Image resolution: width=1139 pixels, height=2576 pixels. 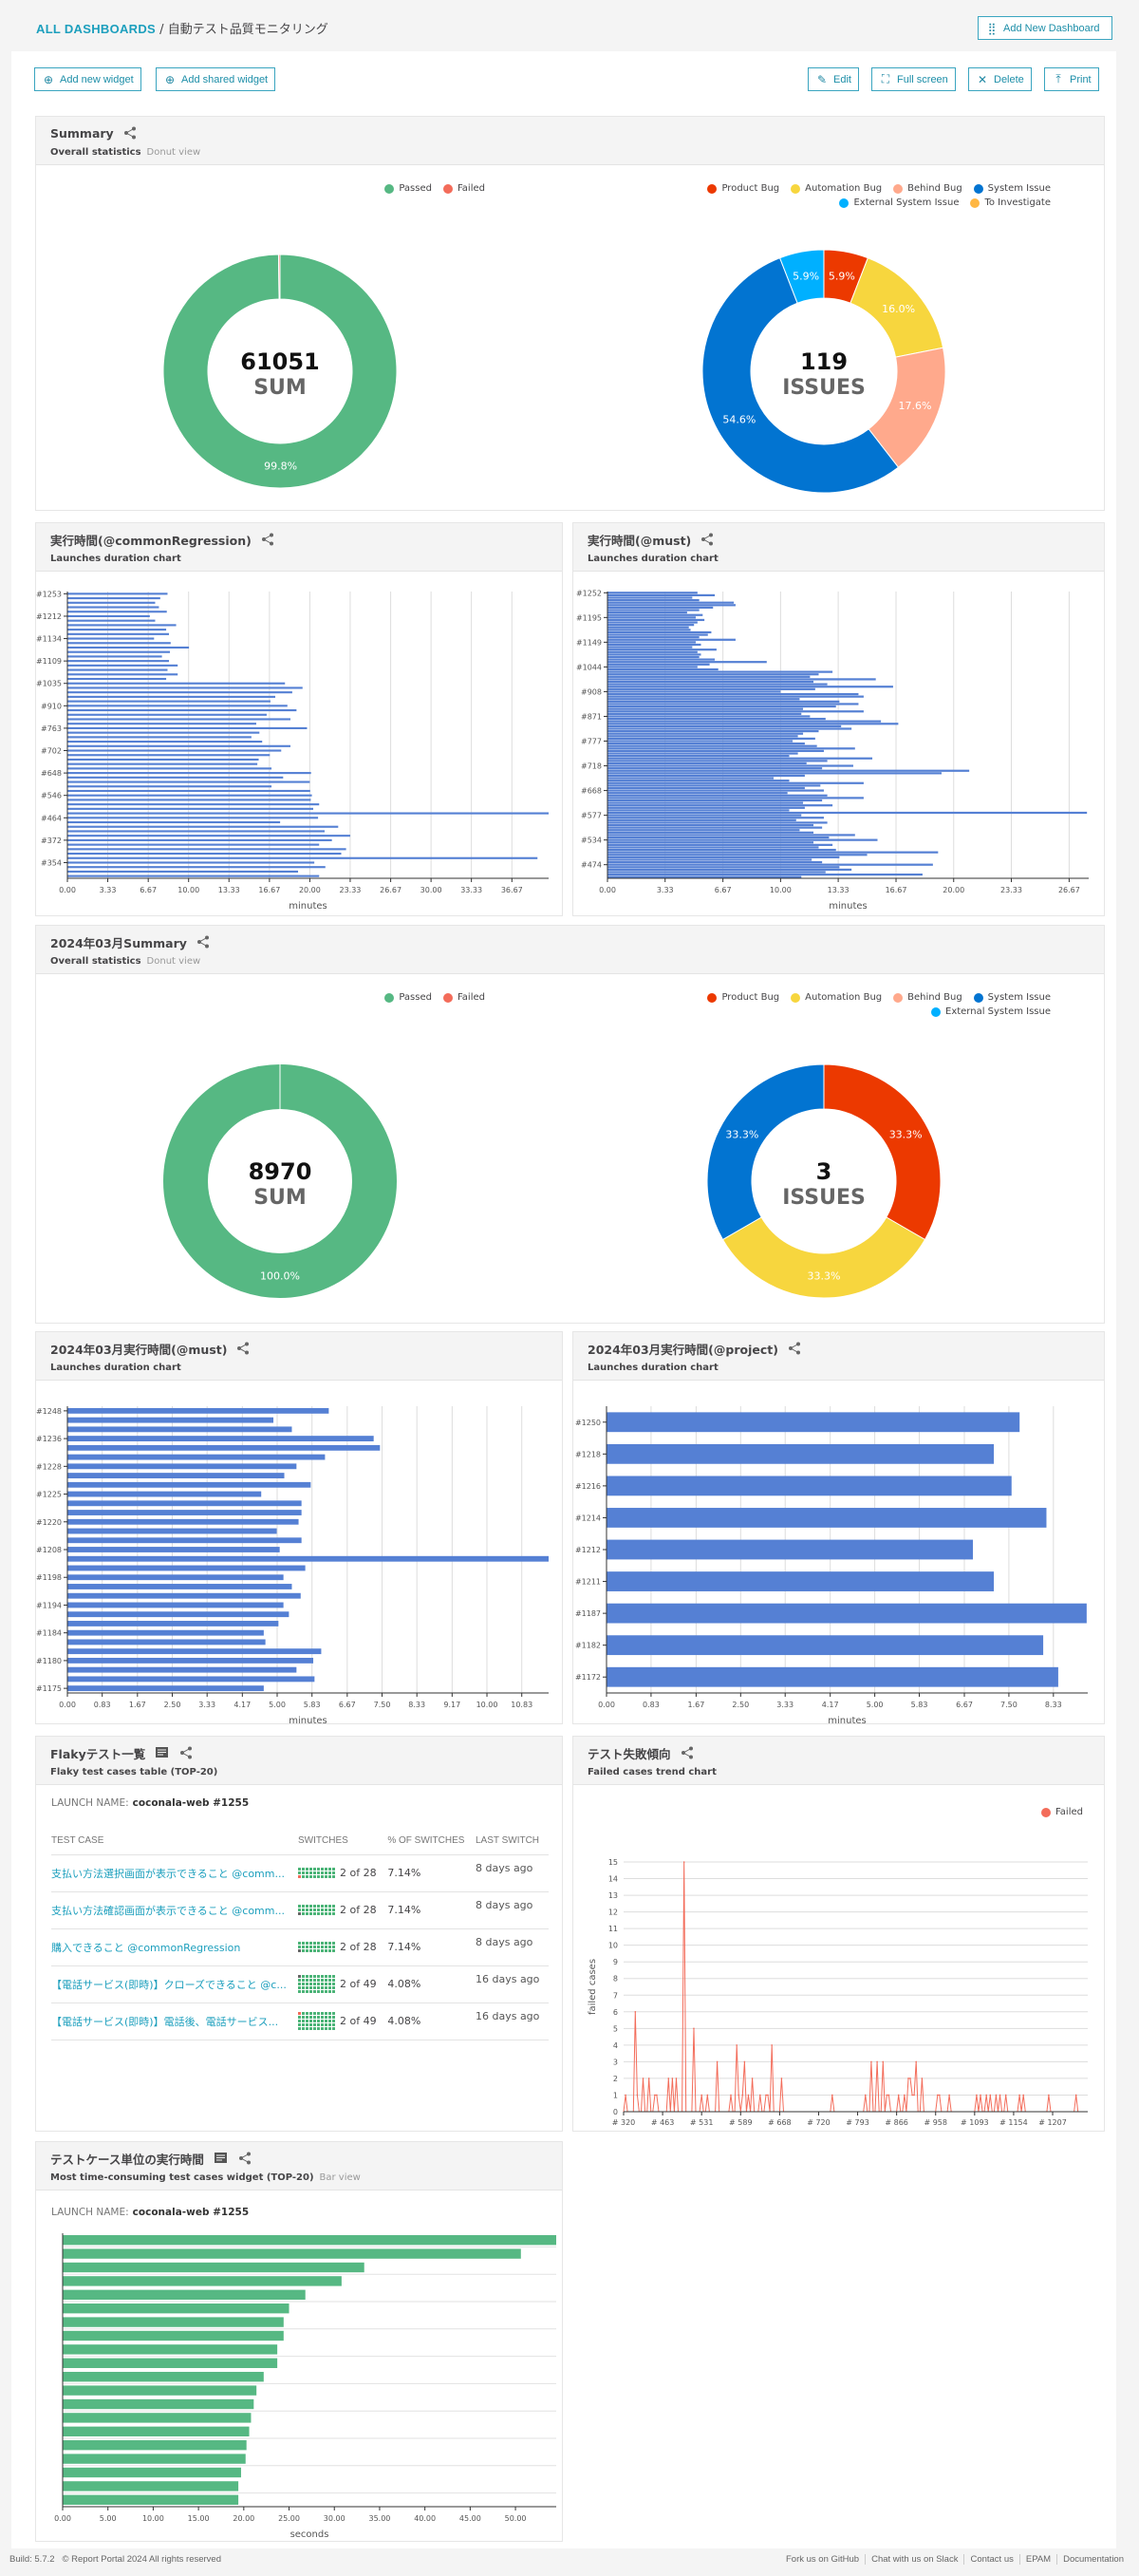 What do you see at coordinates (512, 2021) in the screenshot?
I see `last-switch-cell: 16 days ago` at bounding box center [512, 2021].